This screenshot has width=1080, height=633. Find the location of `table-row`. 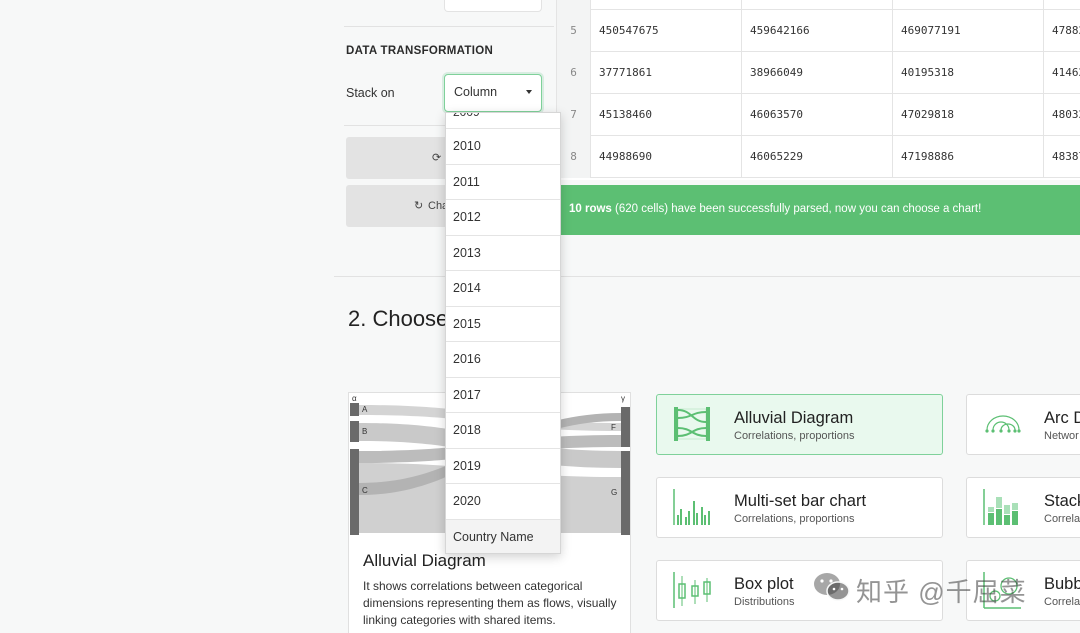

table-row is located at coordinates (818, 5).